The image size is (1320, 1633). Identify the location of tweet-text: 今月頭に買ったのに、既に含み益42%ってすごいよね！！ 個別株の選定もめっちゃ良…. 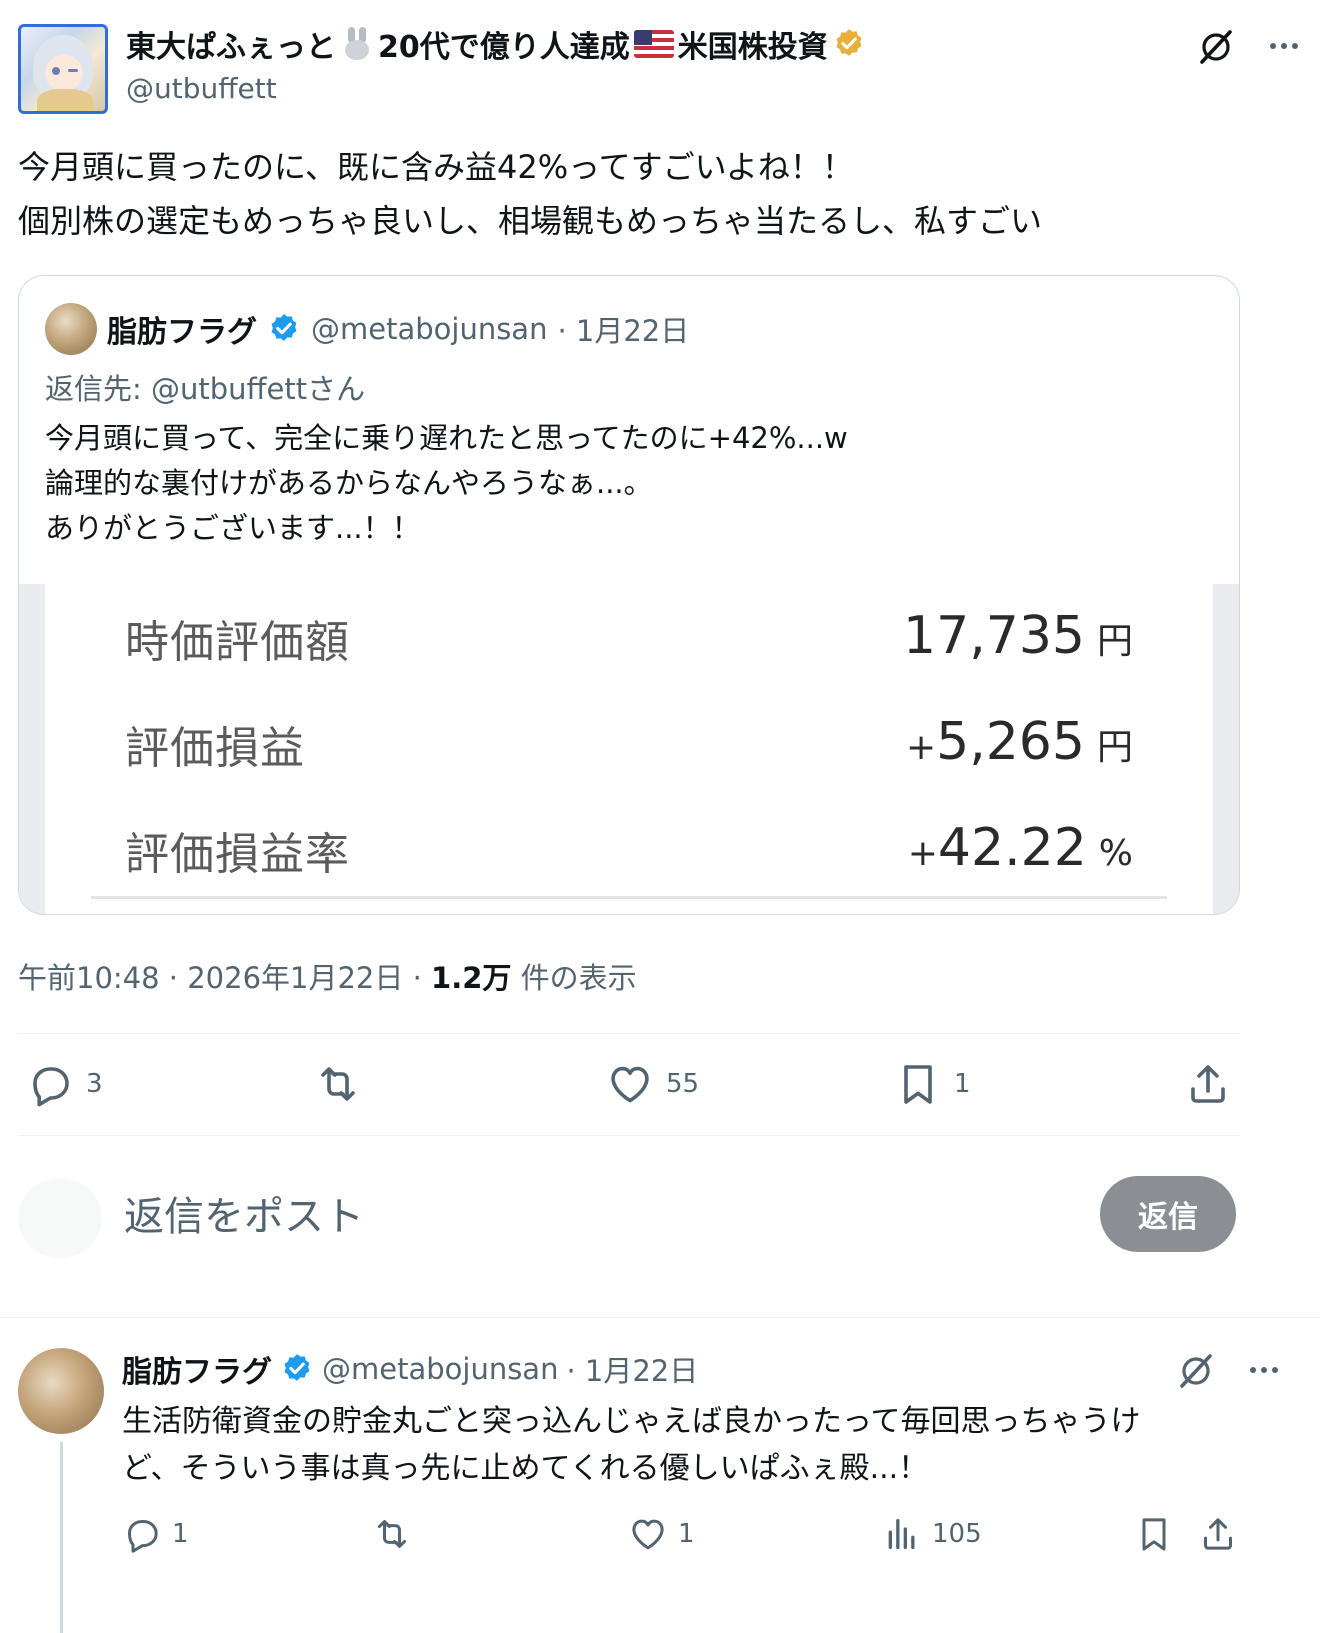
(530, 194).